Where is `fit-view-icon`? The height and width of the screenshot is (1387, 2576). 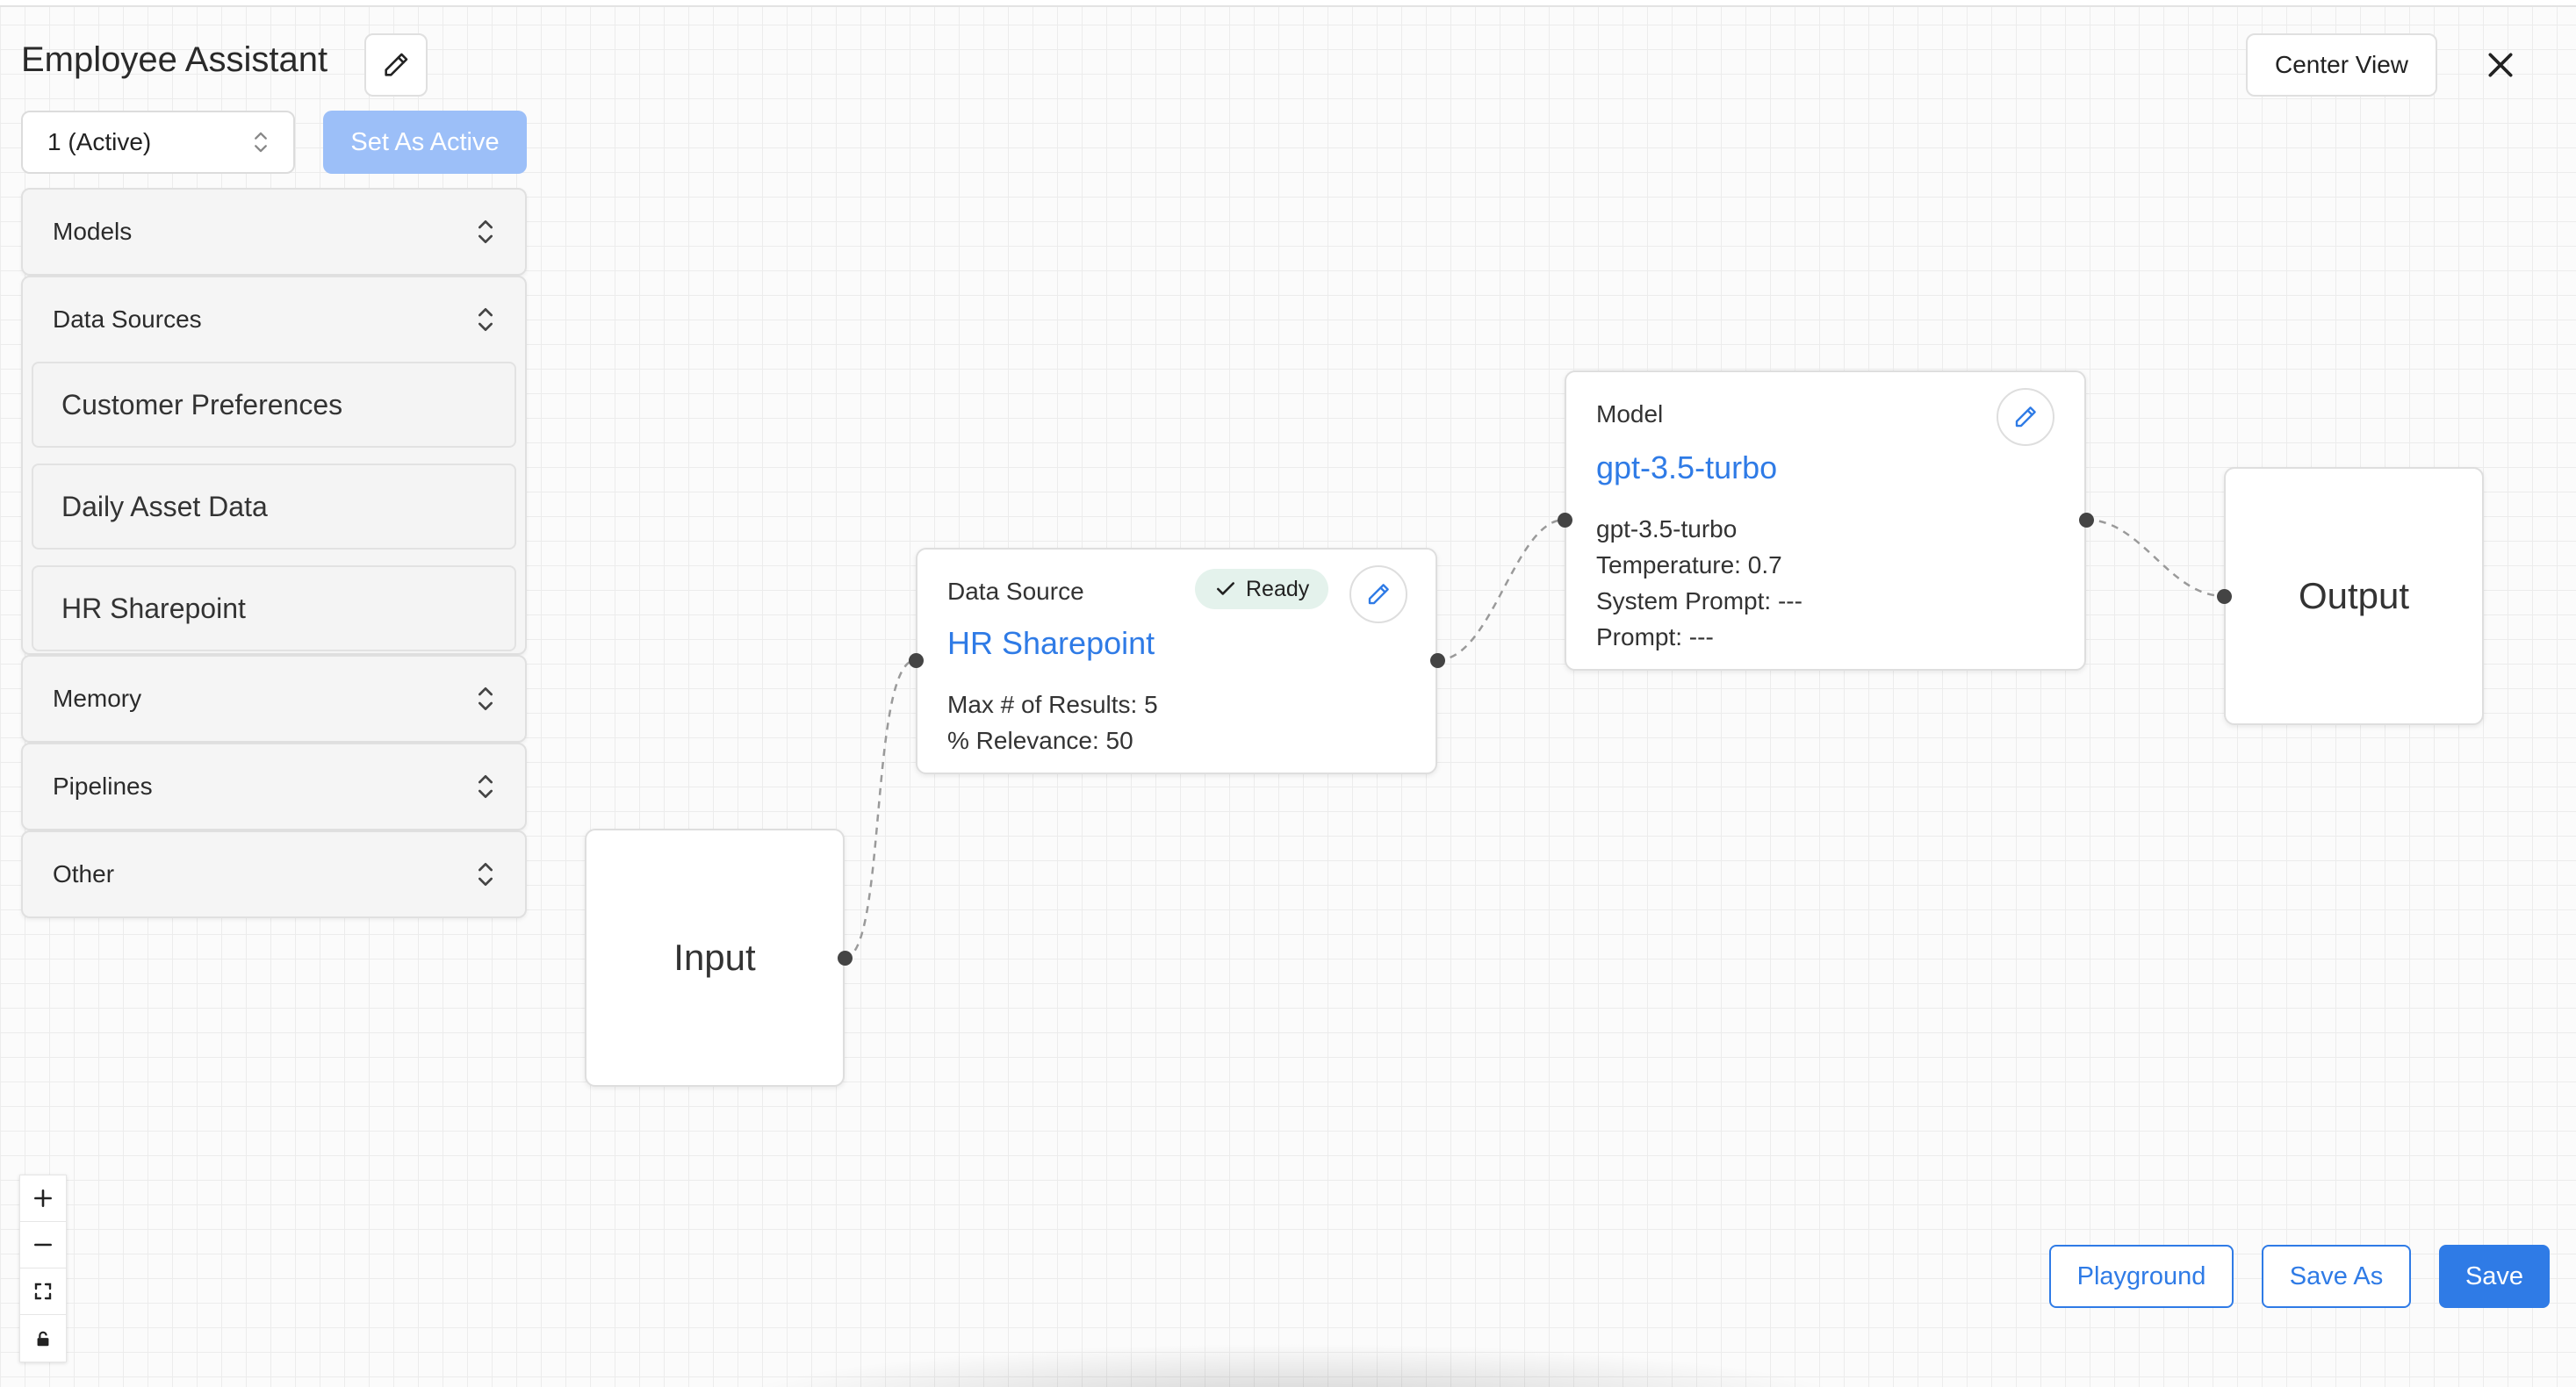
fit-view-icon is located at coordinates (43, 1291).